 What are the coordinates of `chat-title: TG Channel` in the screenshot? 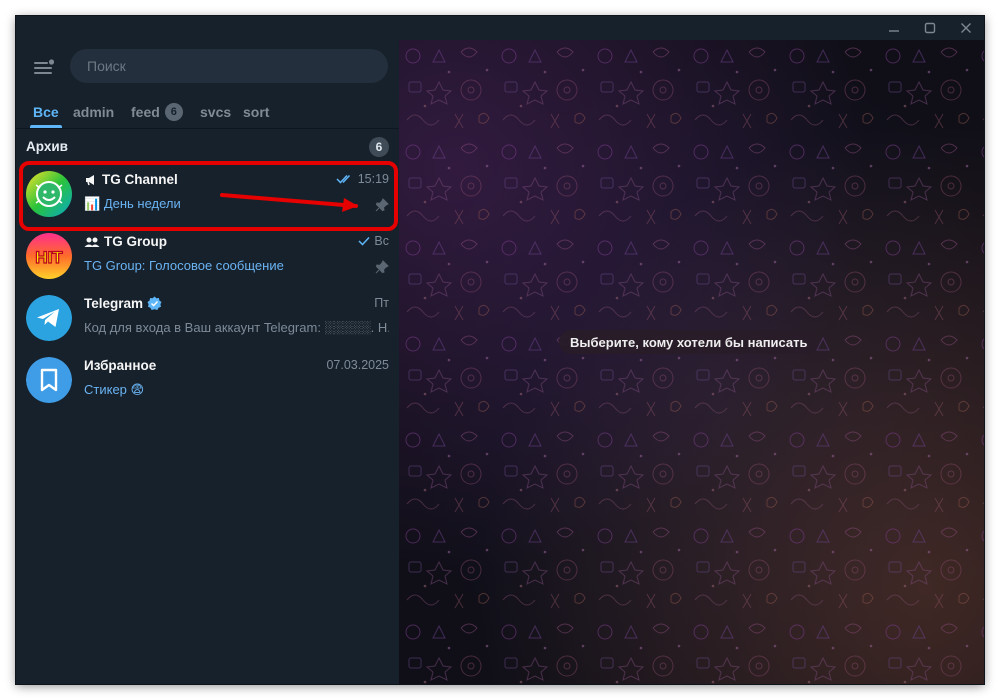 It's located at (140, 179).